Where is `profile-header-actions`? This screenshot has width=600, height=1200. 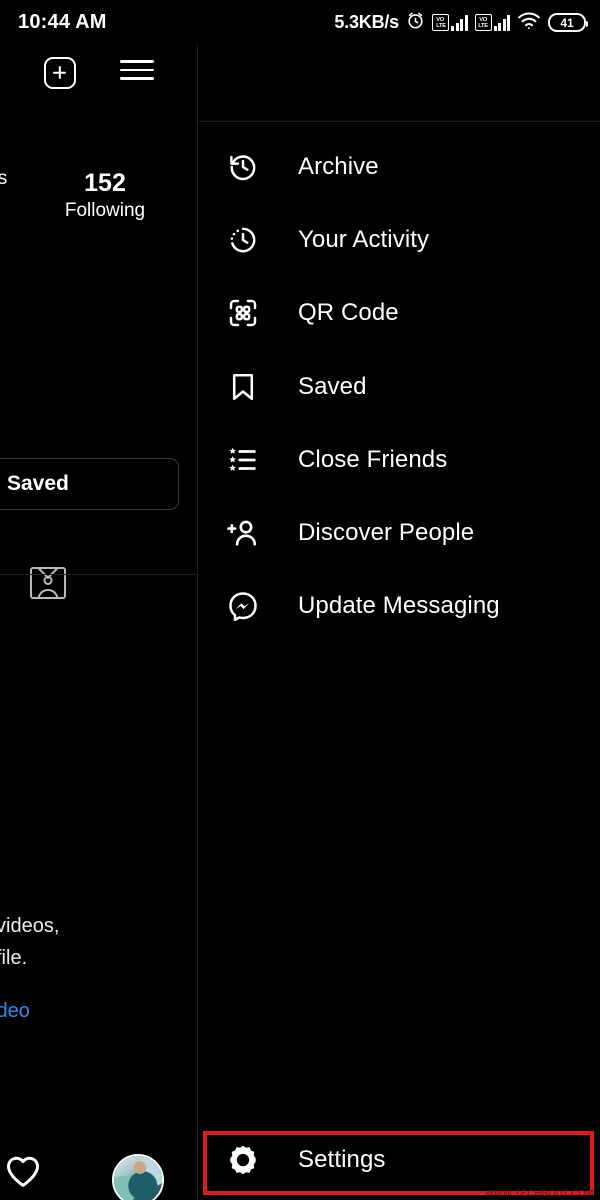
profile-header-actions is located at coordinates (98, 73).